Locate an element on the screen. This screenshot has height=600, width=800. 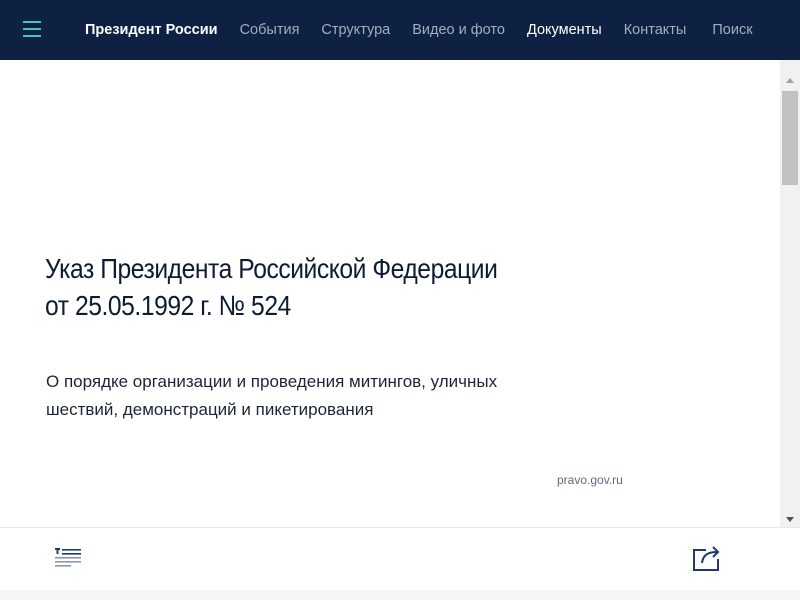
vertical-scrollbar is located at coordinates (790, 293).